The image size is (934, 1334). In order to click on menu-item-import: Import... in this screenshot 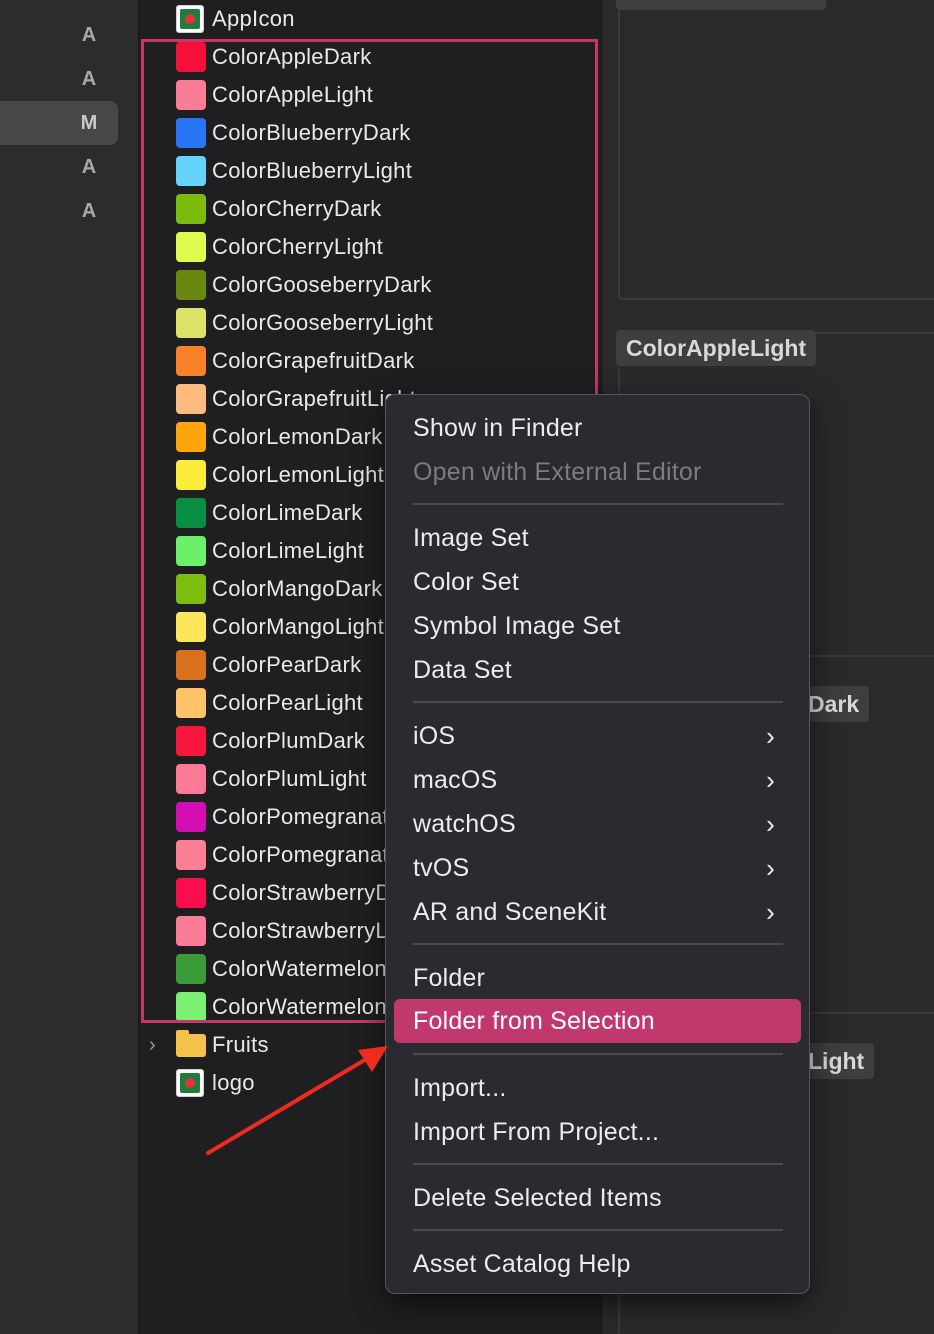, I will do `click(597, 1088)`.